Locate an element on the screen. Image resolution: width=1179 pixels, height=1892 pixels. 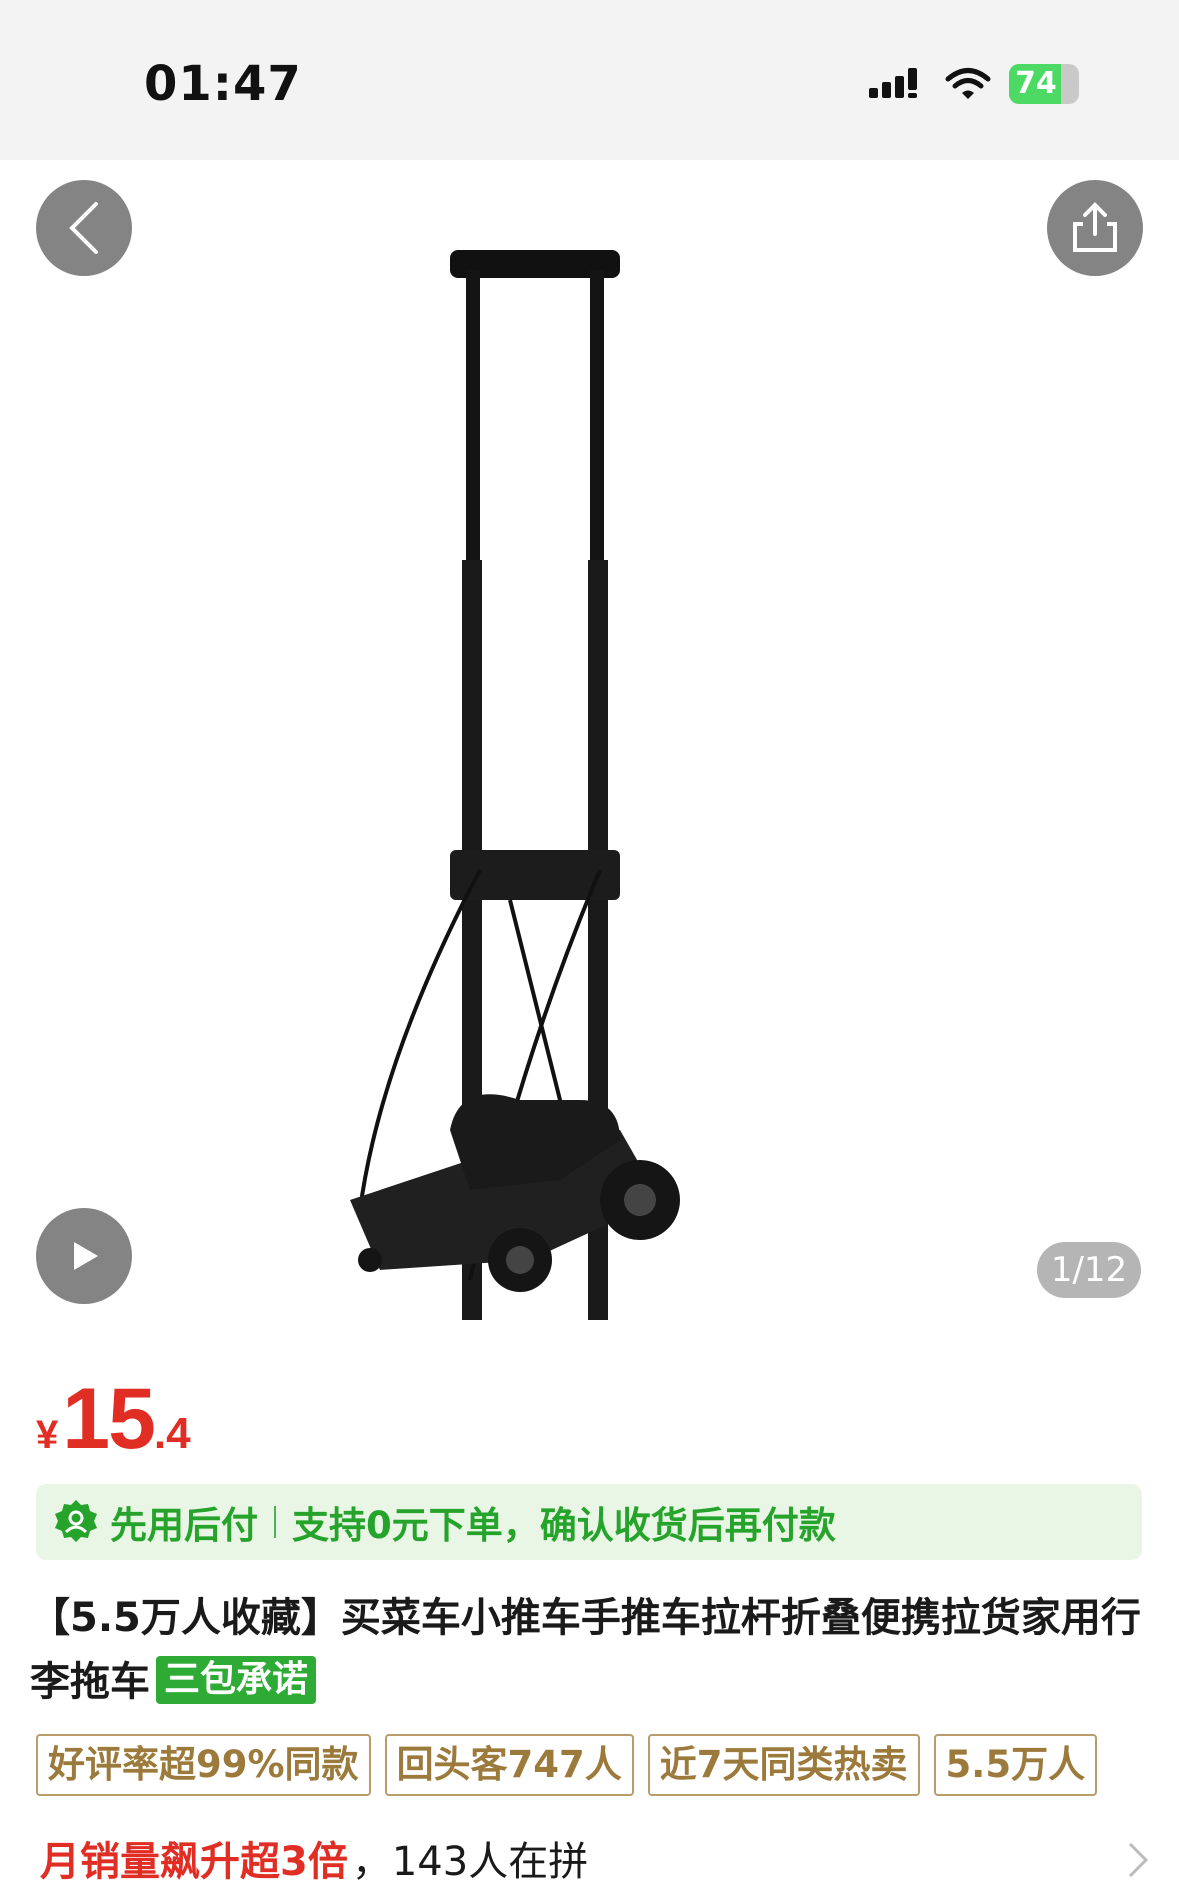
share-icon is located at coordinates (1095, 227).